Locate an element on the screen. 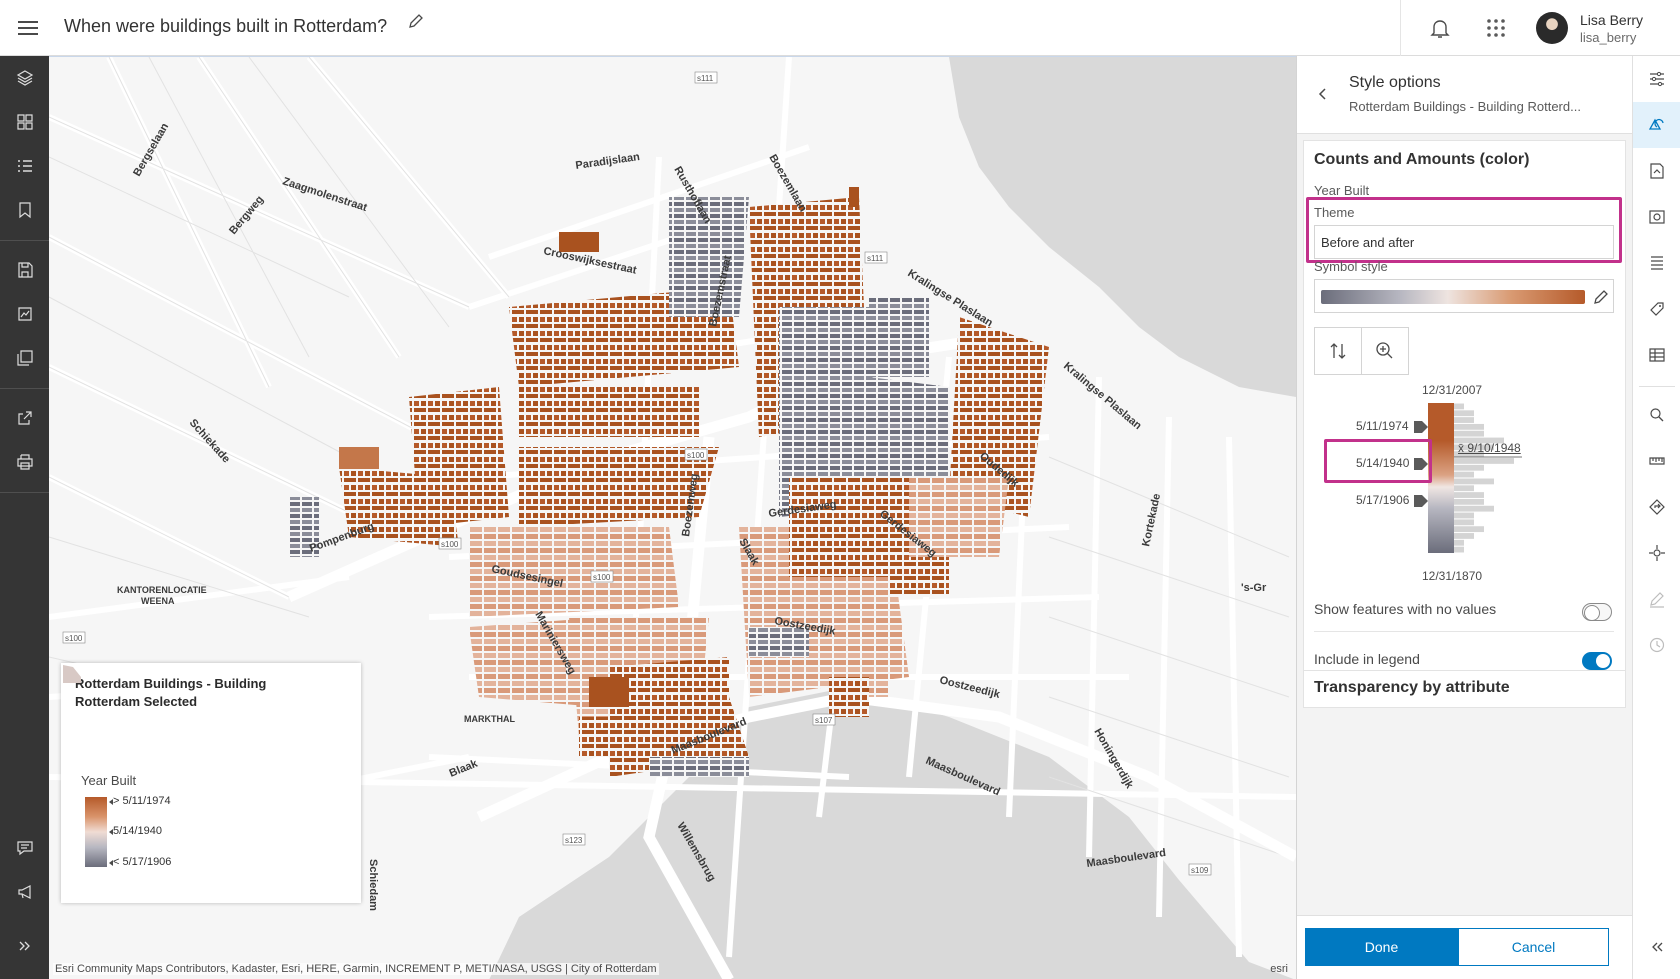 Image resolution: width=1680 pixels, height=979 pixels. effects-button is located at coordinates (1656, 217).